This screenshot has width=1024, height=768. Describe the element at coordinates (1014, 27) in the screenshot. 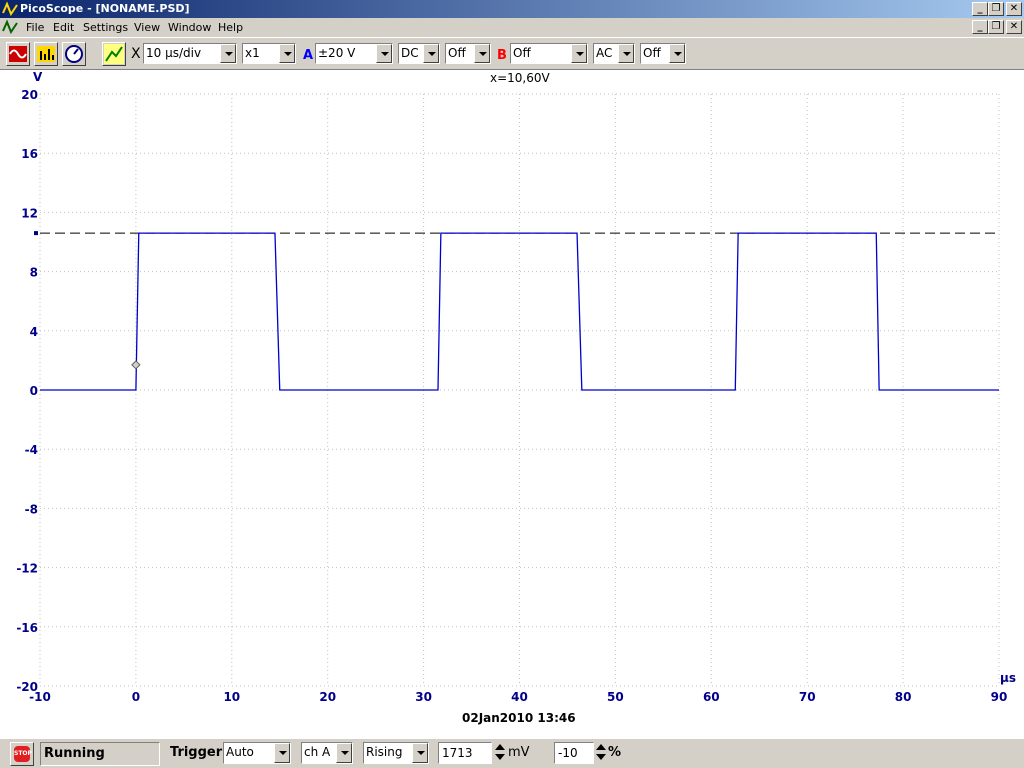

I see `doc-close-icon: ✕` at that location.